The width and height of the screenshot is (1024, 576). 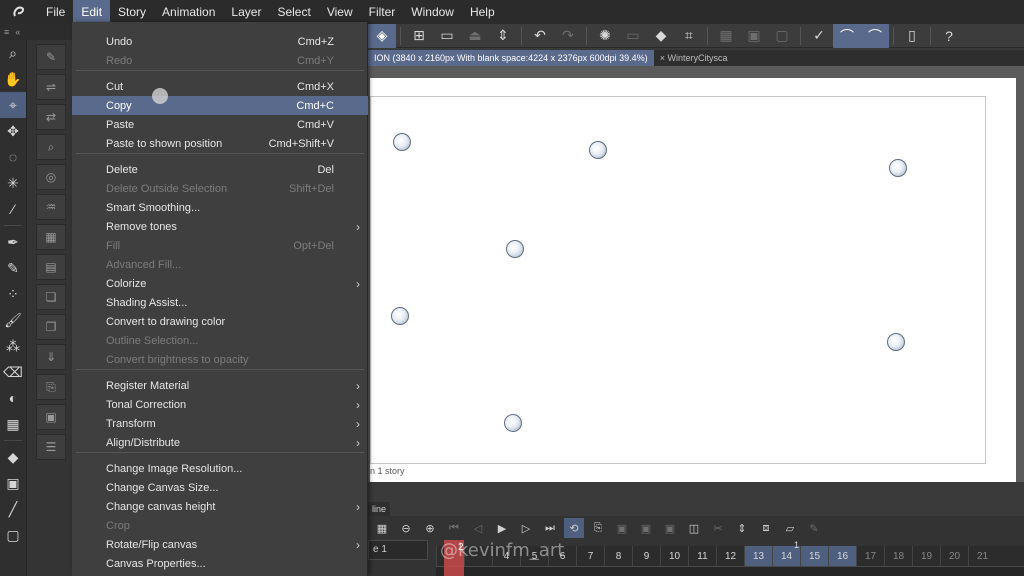 What do you see at coordinates (847, 35) in the screenshot?
I see `brush-icon: ⌒` at bounding box center [847, 35].